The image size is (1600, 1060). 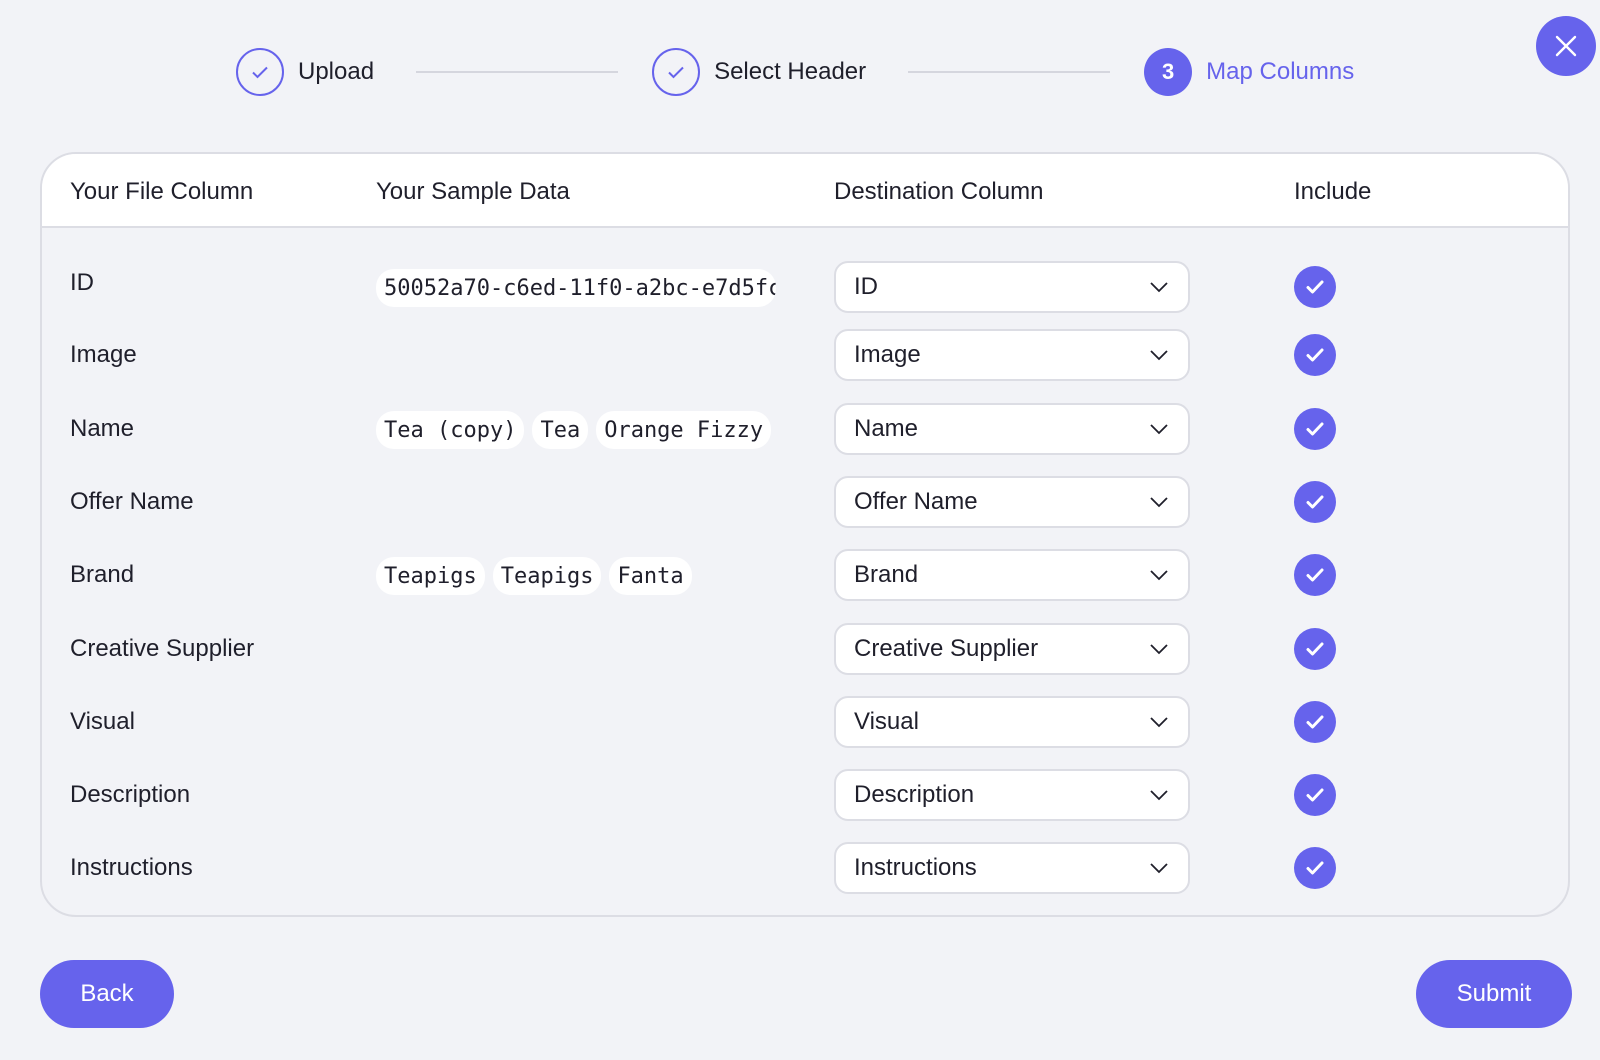 I want to click on destination-select: Creative Supplier, so click(x=1012, y=649).